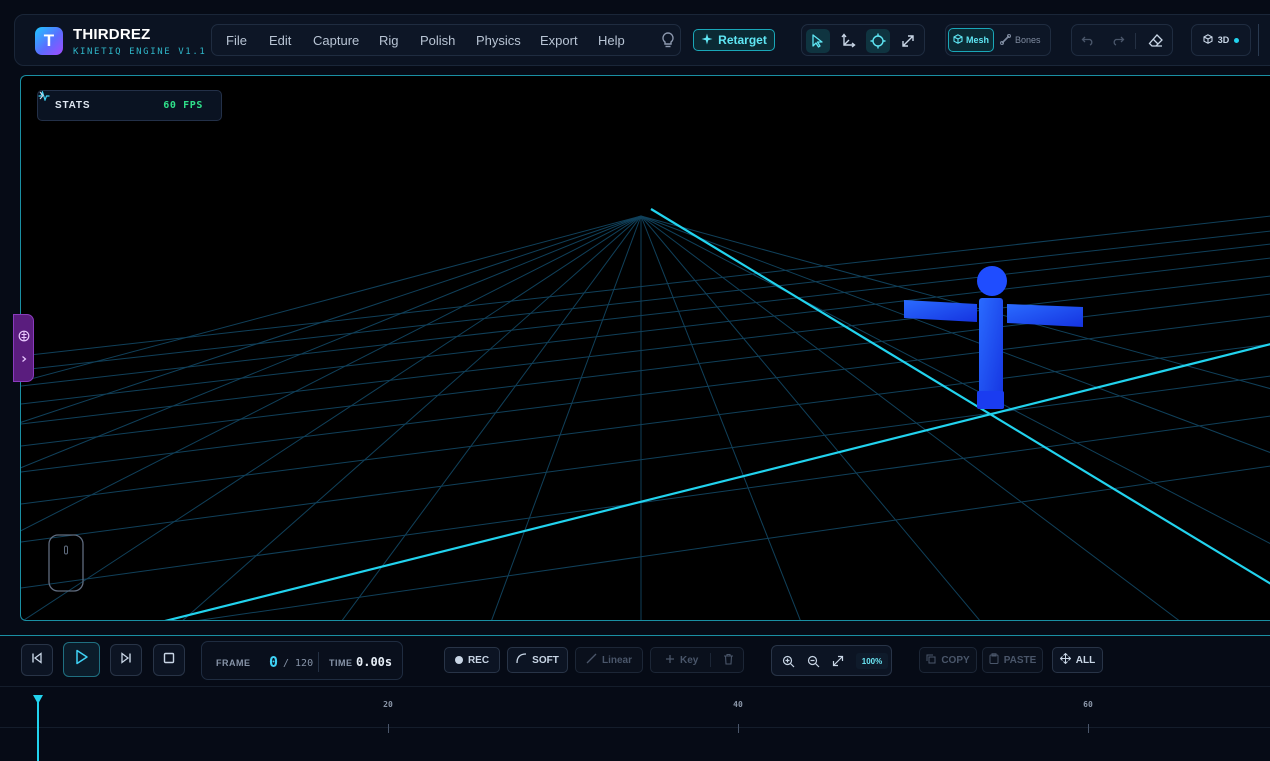 The image size is (1270, 761). I want to click on play-button, so click(81, 659).